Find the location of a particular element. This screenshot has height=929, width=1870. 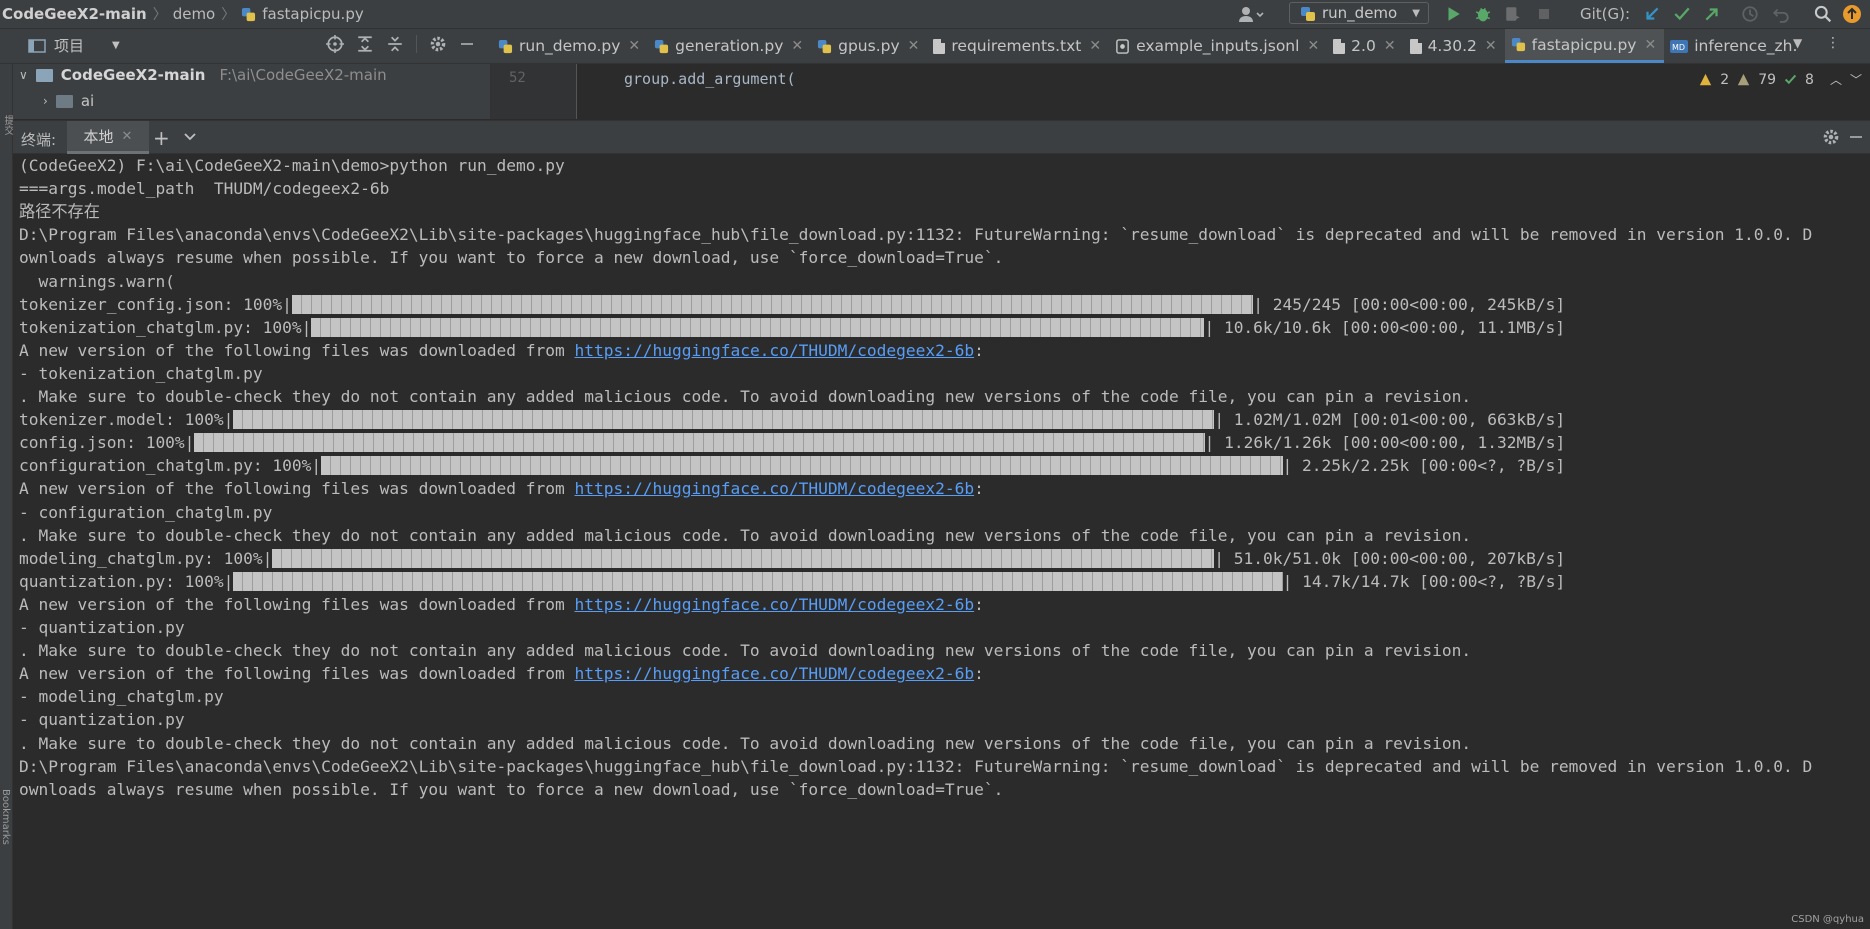

progress-stats: | 51.0k/51.0k [00:00<00:00, 207kB/s] is located at coordinates (1390, 558).